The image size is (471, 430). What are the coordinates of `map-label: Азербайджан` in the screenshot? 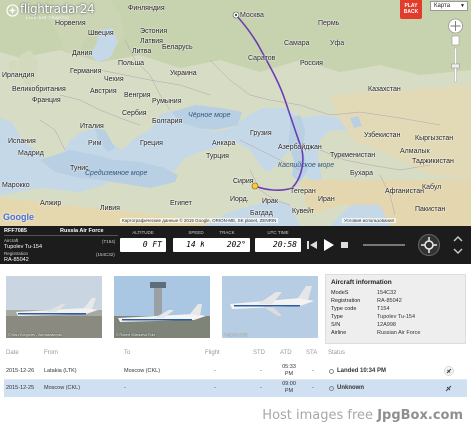 It's located at (300, 147).